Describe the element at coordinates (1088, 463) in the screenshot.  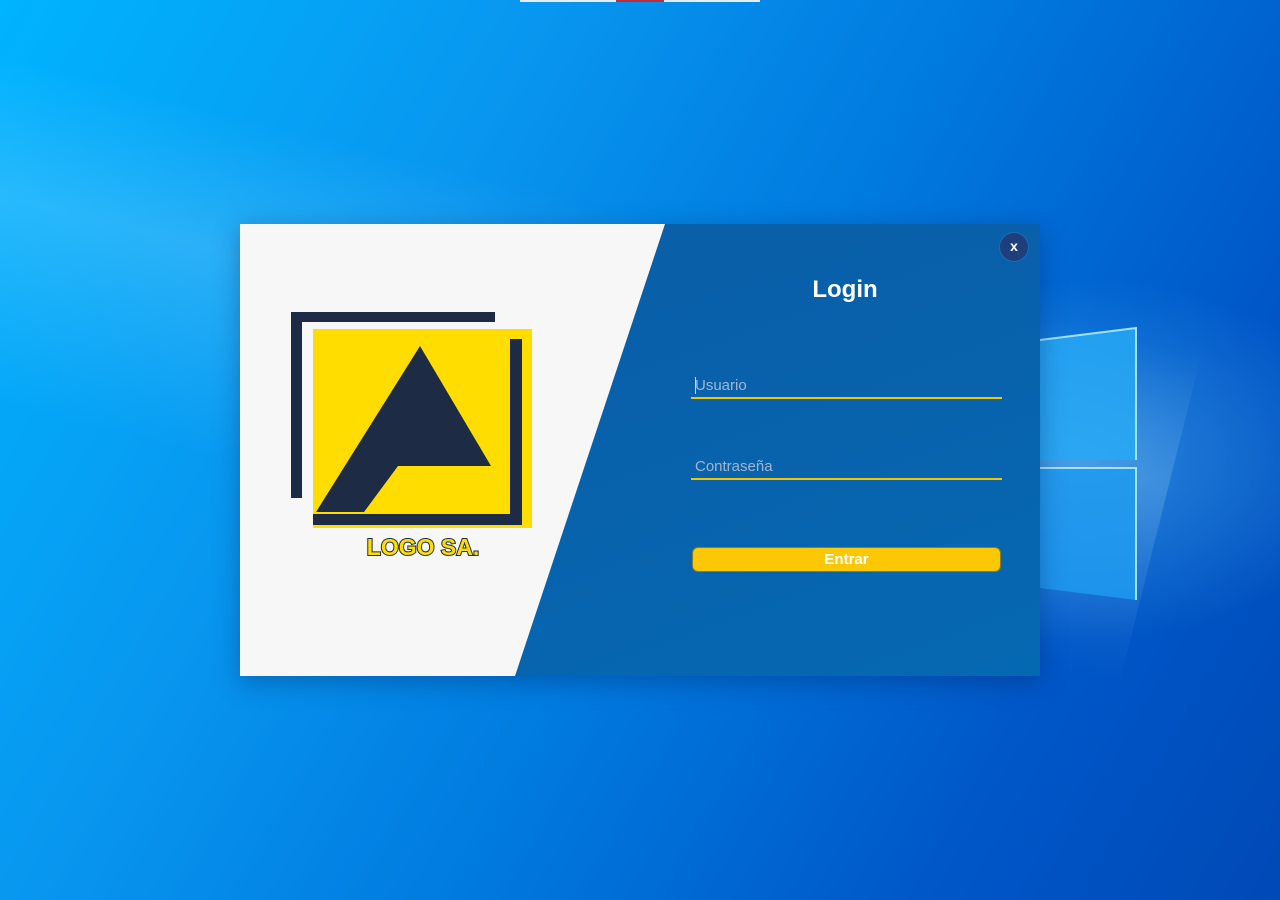
I see `windows-wallpaper-logo-icon` at that location.